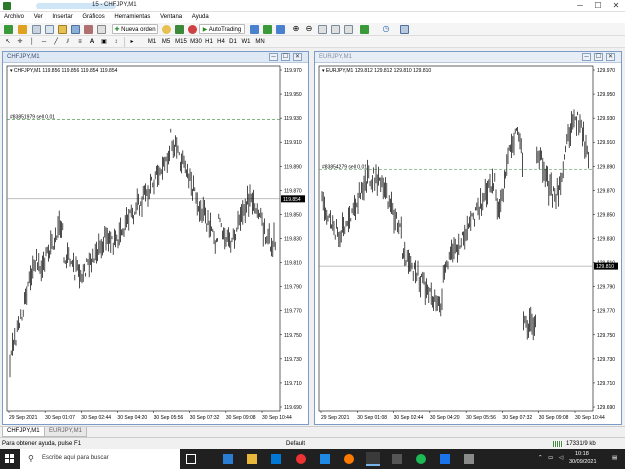 The height and width of the screenshot is (469, 625). Describe the element at coordinates (373, 459) in the screenshot. I see `metatrader-taskbar-icon` at that location.